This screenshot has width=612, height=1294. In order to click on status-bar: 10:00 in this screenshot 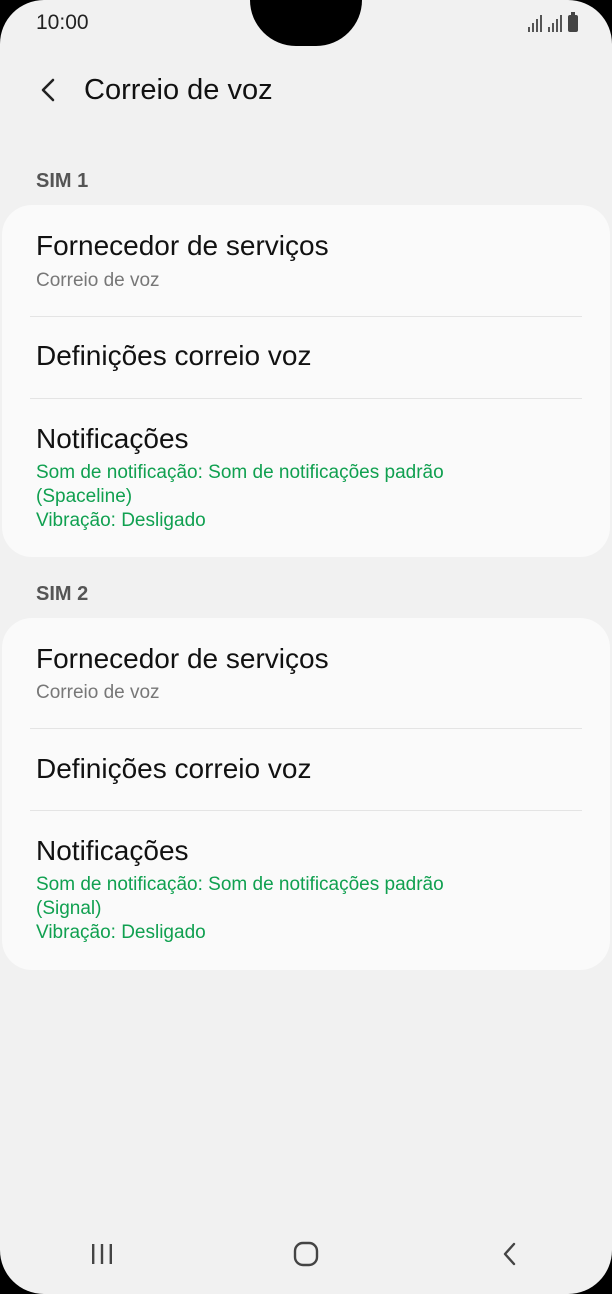, I will do `click(306, 24)`.